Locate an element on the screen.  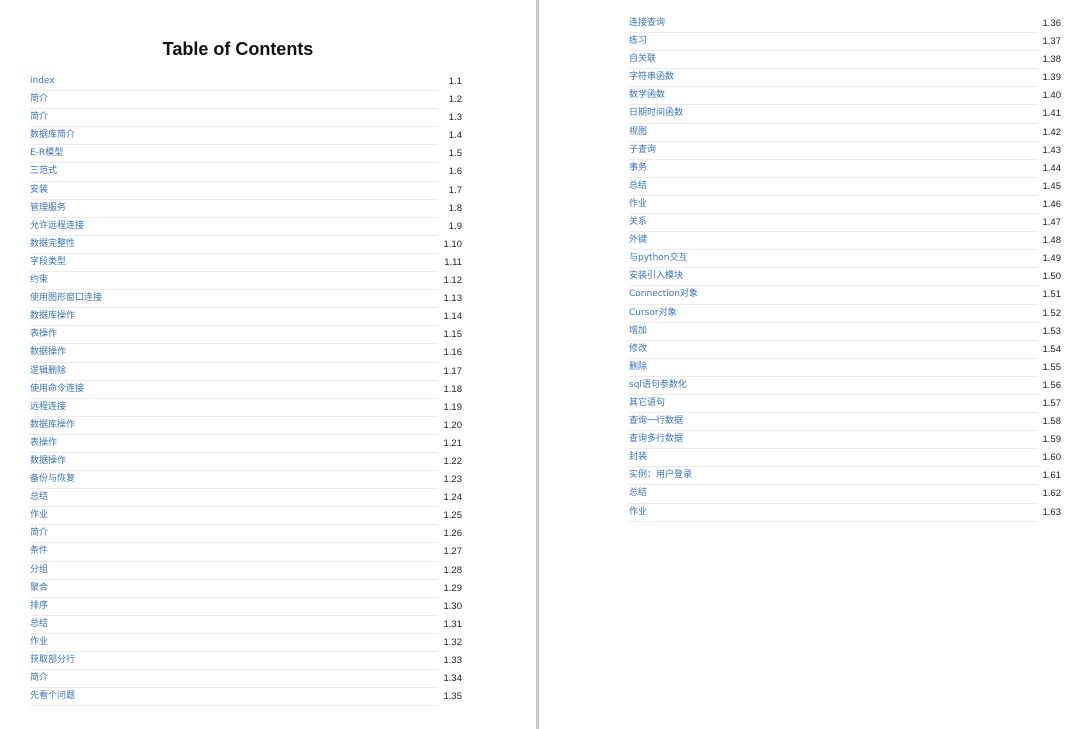
toc-entry-link: 查询一行数据 is located at coordinates (656, 421).